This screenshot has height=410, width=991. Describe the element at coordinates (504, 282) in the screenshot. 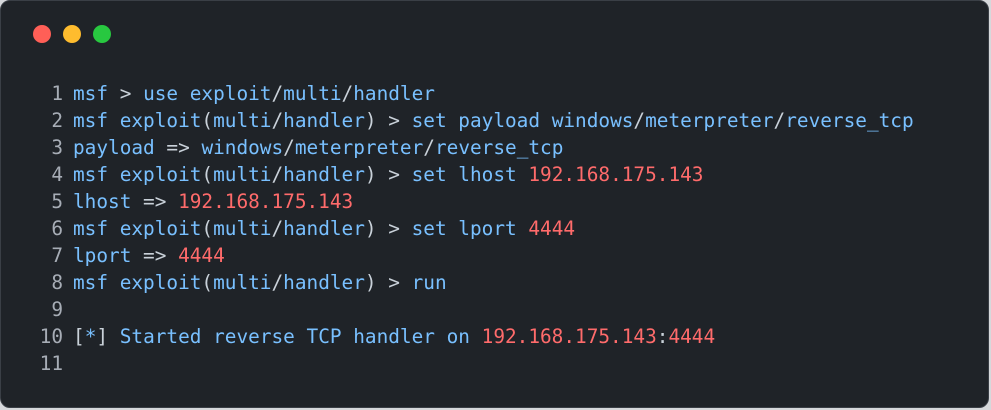

I see `code-line: 8 msf exploit(multi/handler) > run` at that location.